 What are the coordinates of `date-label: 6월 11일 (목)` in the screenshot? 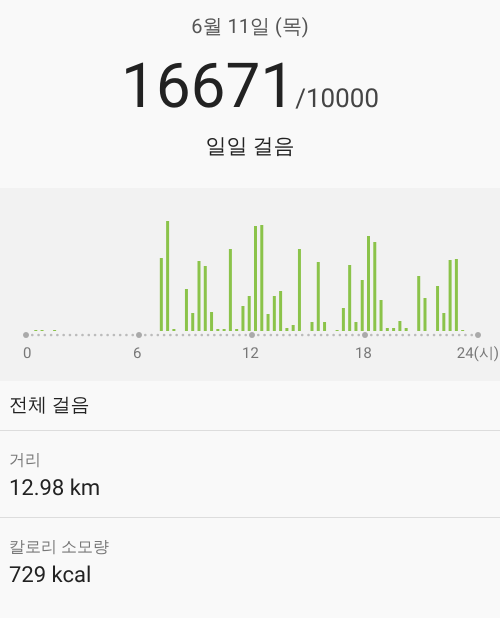 It's located at (250, 26).